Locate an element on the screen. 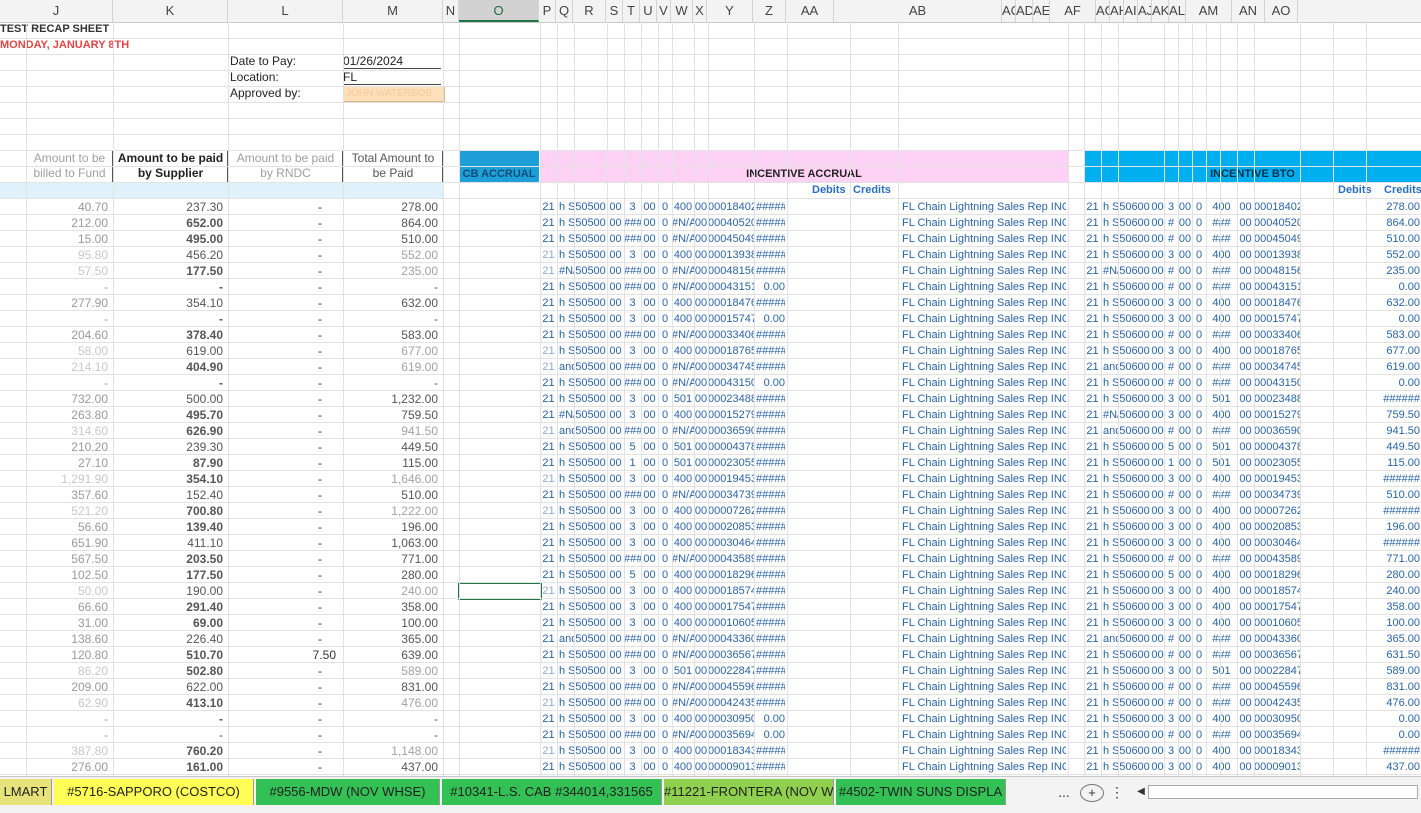  cell-bto-ae: #N/A is located at coordinates (1110, 415).